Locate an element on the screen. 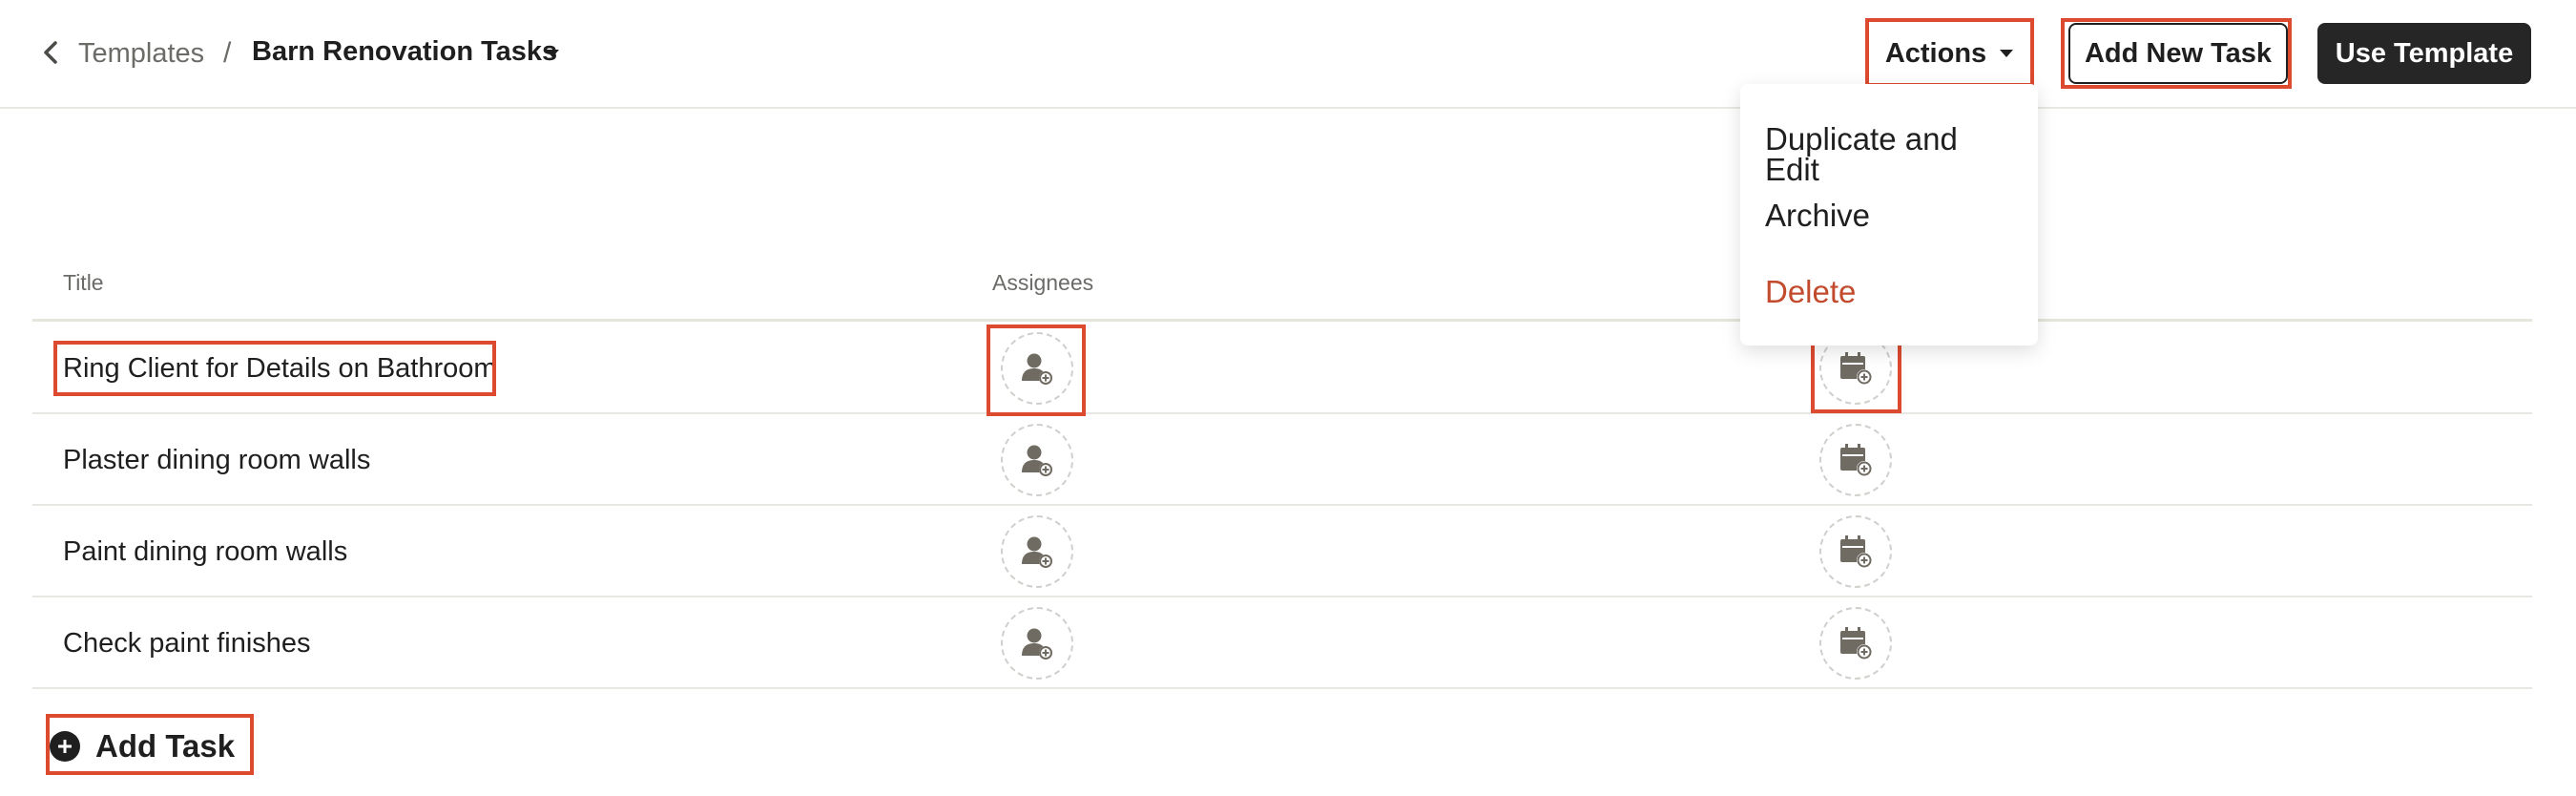 The width and height of the screenshot is (2576, 796). task-title: Plaster dining room walls is located at coordinates (216, 460).